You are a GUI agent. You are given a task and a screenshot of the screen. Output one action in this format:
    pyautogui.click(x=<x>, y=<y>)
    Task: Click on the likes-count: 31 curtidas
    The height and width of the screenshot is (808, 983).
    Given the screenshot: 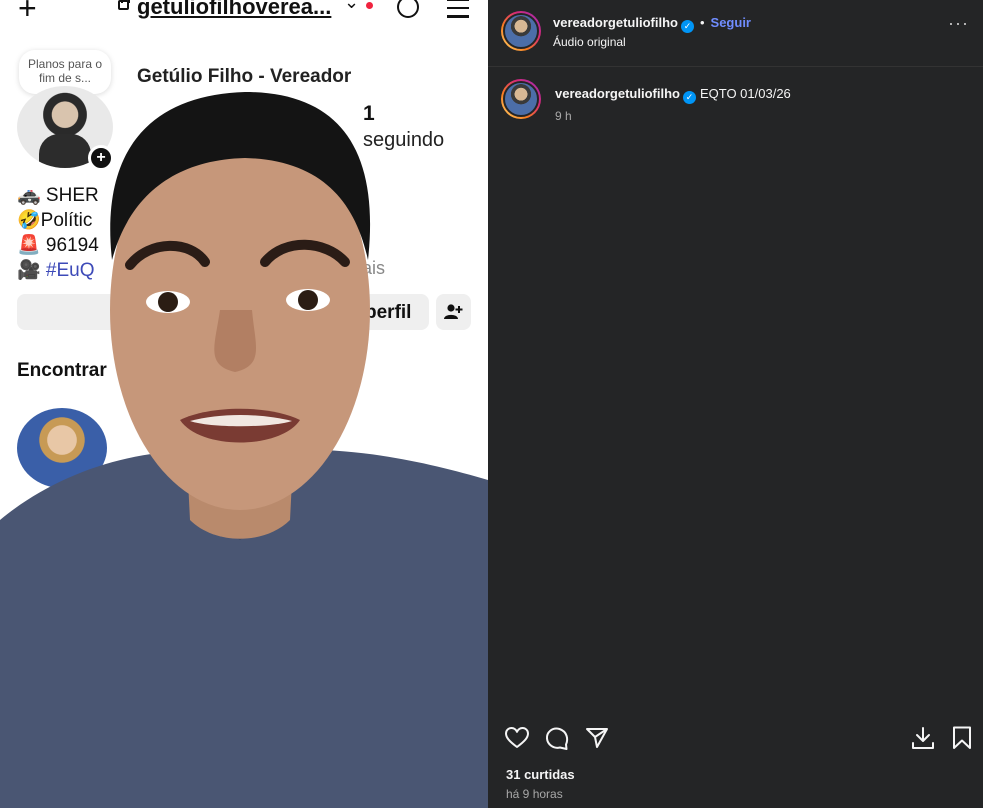 What is the action you would take?
    pyautogui.click(x=540, y=774)
    